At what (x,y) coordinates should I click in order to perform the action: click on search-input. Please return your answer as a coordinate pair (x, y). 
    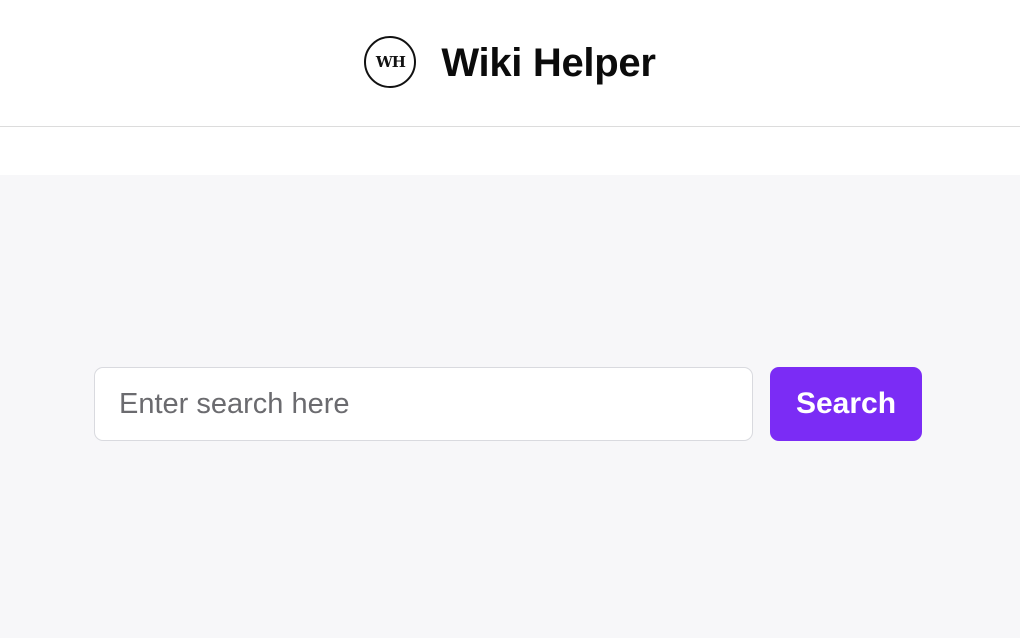
    Looking at the image, I should click on (423, 404).